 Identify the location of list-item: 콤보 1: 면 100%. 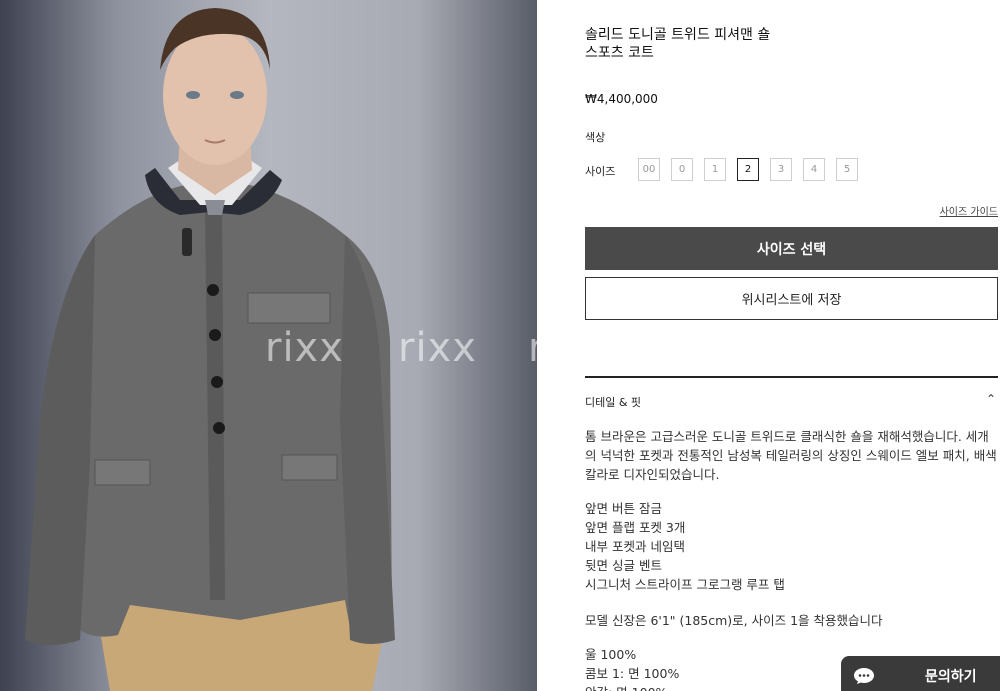
(632, 673).